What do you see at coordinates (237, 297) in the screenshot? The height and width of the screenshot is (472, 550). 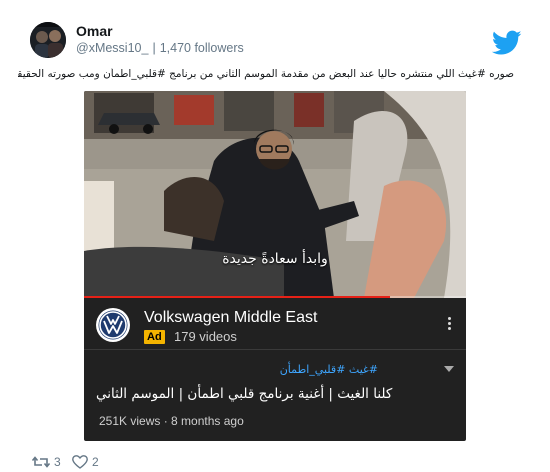 I see `video-progress-fill` at bounding box center [237, 297].